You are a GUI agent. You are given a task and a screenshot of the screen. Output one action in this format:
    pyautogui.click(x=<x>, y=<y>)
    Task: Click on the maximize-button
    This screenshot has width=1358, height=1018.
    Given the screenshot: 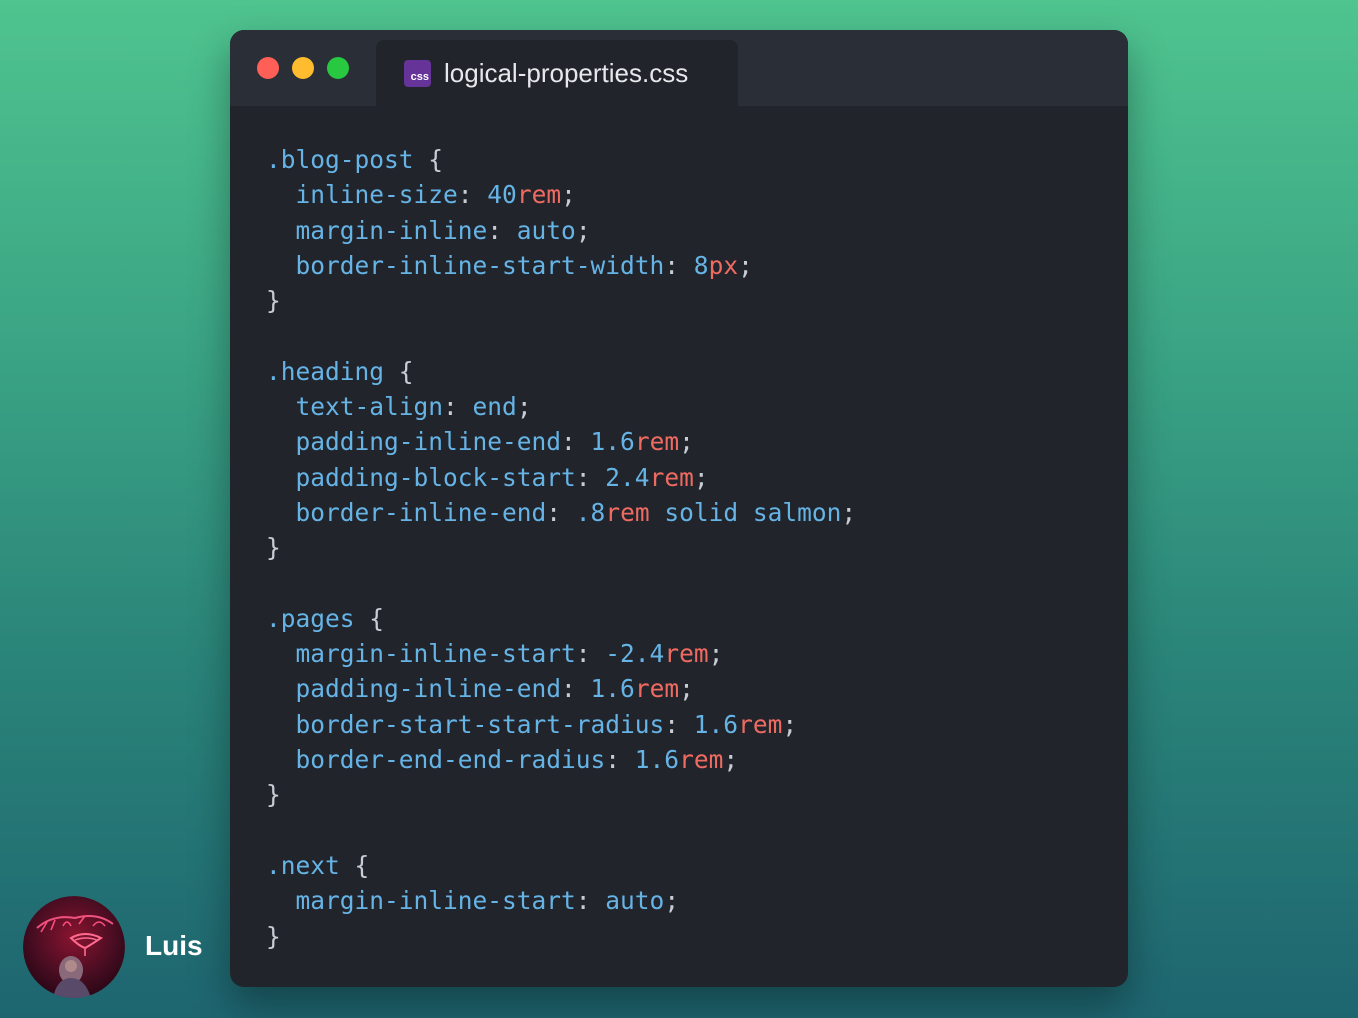 What is the action you would take?
    pyautogui.click(x=338, y=68)
    